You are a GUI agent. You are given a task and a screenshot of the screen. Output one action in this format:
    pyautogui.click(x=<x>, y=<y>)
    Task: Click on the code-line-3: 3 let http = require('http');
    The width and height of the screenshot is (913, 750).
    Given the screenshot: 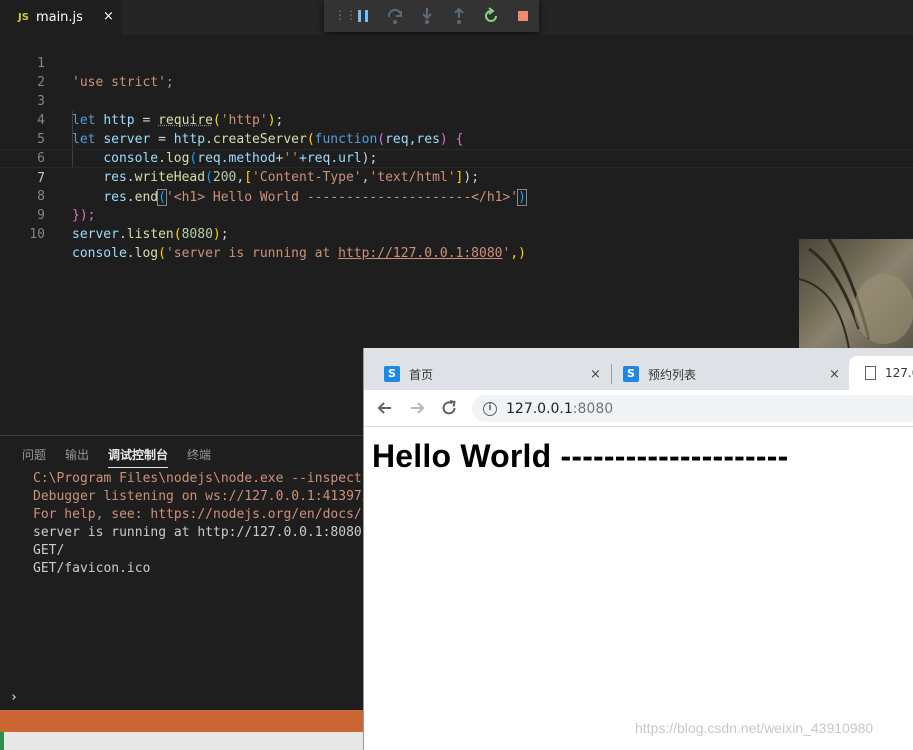 What is the action you would take?
    pyautogui.click(x=456, y=82)
    